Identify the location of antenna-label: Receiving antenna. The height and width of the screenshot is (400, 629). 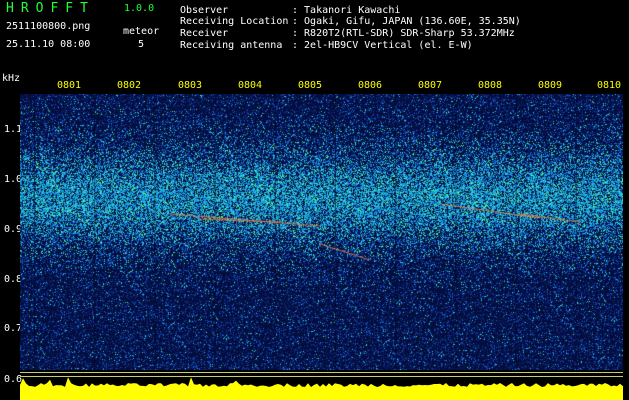
(231, 45).